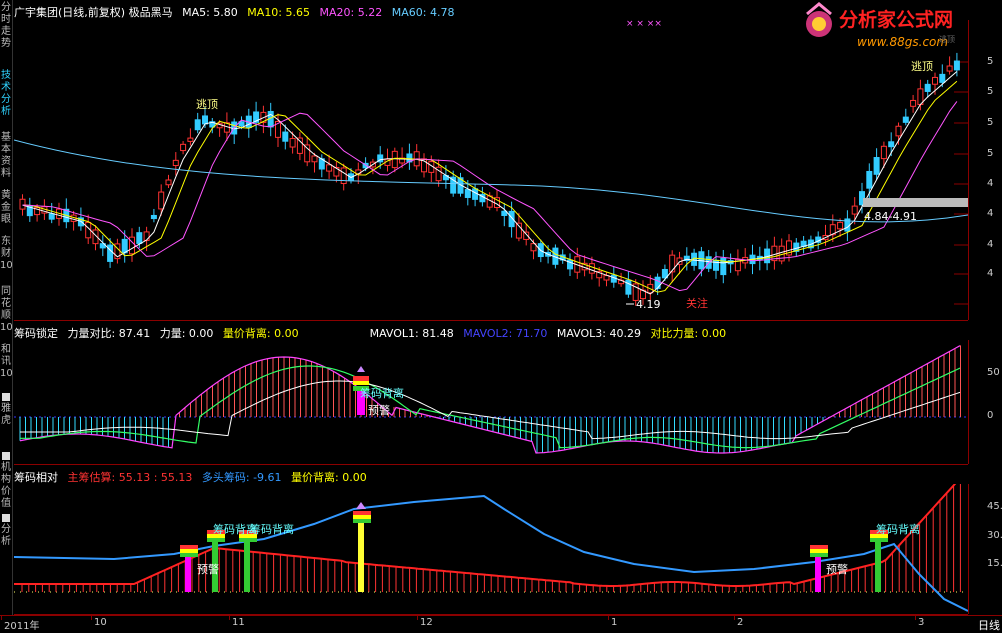  I want to click on power-ratio: 力量对比: 87.41, so click(109, 333).